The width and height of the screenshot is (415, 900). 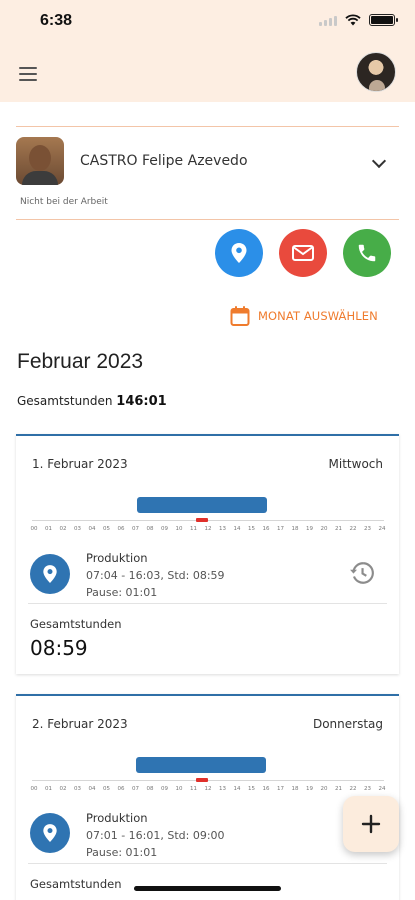 I want to click on day-total-value: 08:59, so click(x=59, y=648).